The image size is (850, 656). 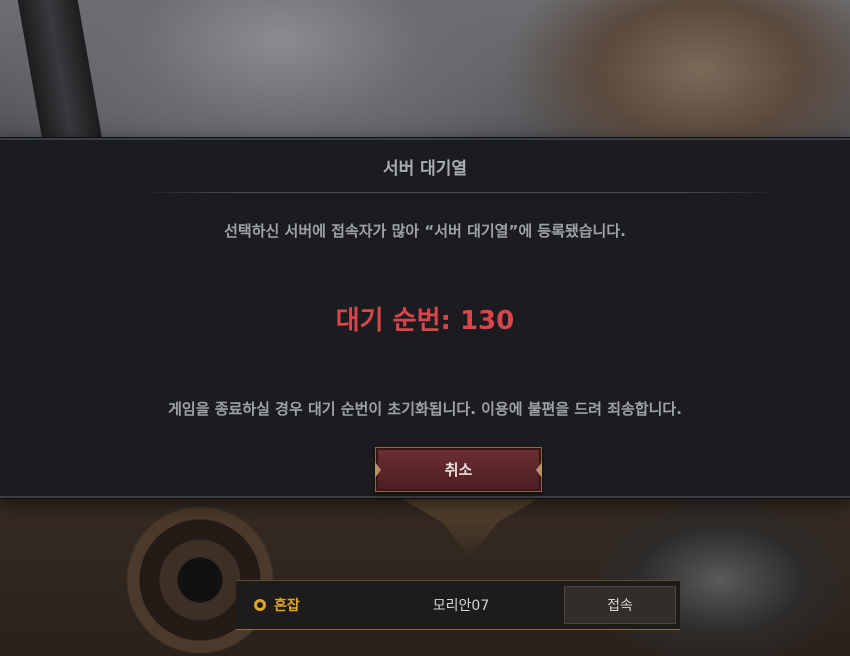 I want to click on cancel-button-label: 취소, so click(x=458, y=470).